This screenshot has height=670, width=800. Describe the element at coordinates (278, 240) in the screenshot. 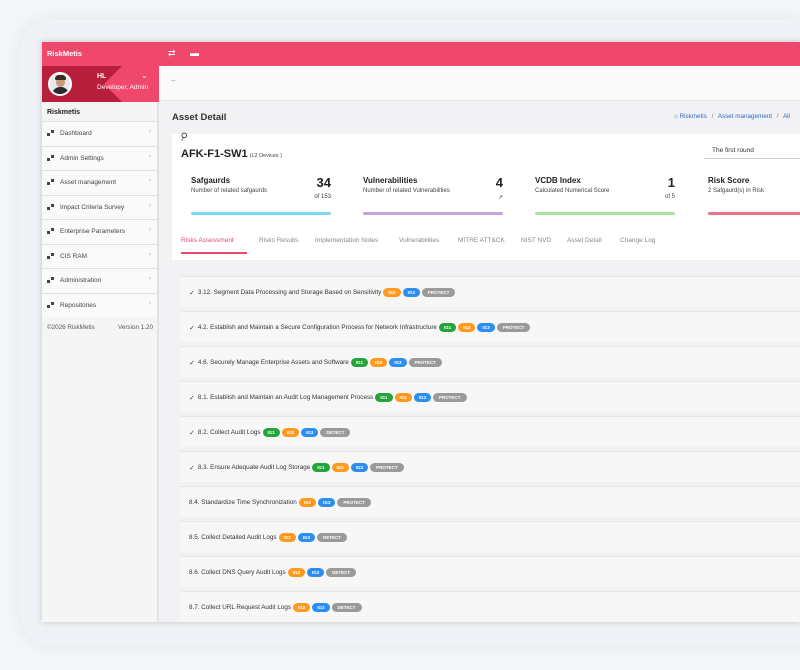

I see `tab-risks-results: Risks Results` at that location.